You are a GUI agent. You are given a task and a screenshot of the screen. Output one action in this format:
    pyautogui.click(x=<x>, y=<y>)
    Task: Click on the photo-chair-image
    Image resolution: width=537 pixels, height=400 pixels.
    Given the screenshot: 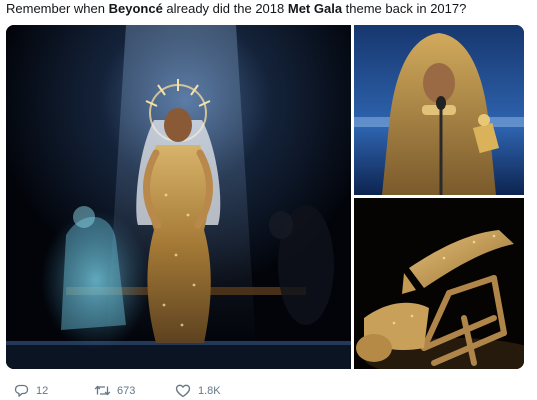 What is the action you would take?
    pyautogui.click(x=439, y=283)
    